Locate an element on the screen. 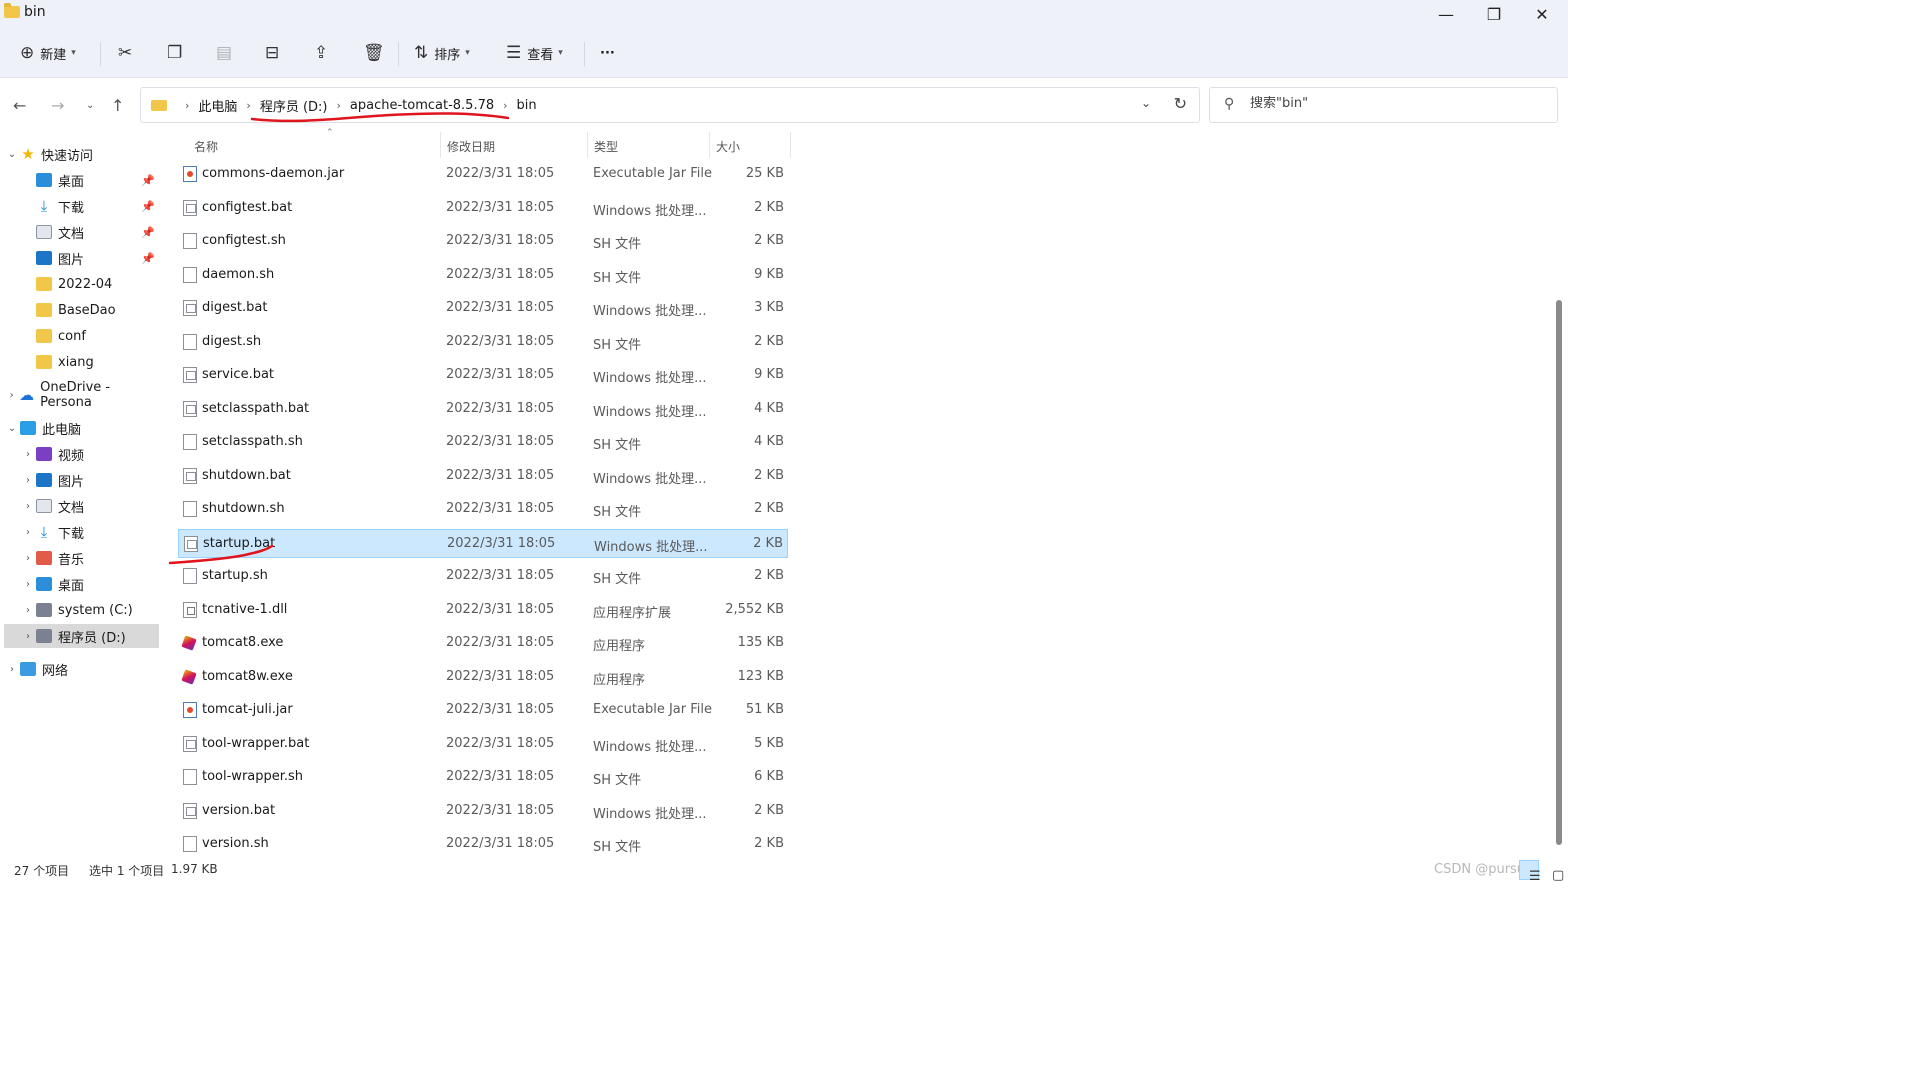  share-button: ⇪ is located at coordinates (321, 53).